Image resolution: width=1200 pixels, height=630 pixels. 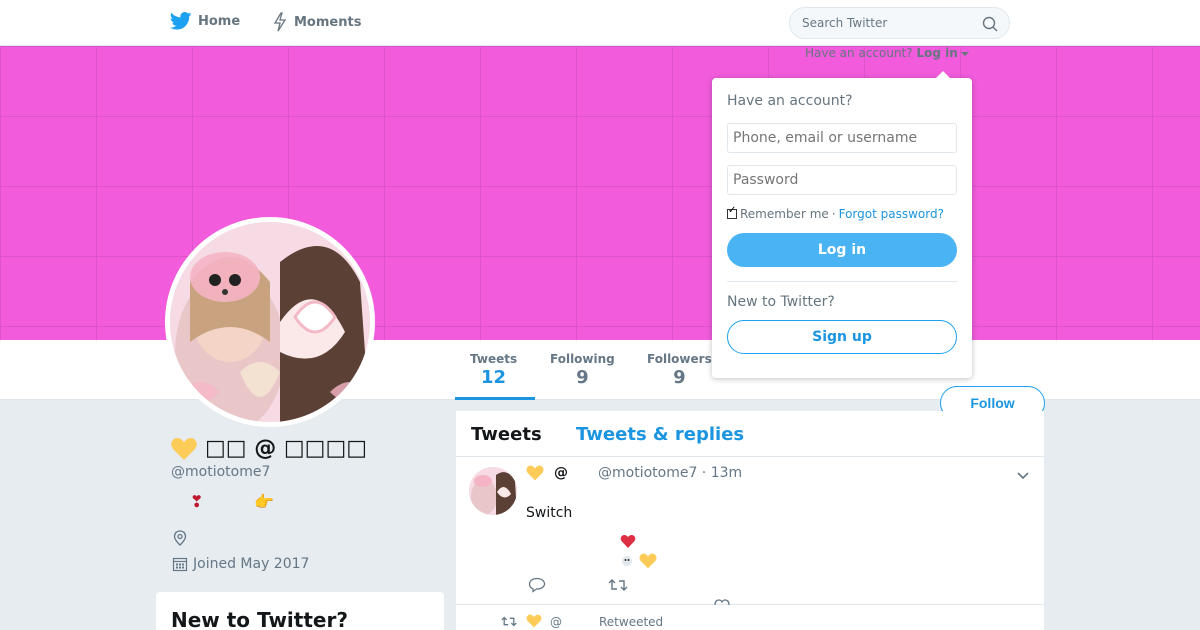 I want to click on bio-heart-exclamation: ❣, so click(x=197, y=501).